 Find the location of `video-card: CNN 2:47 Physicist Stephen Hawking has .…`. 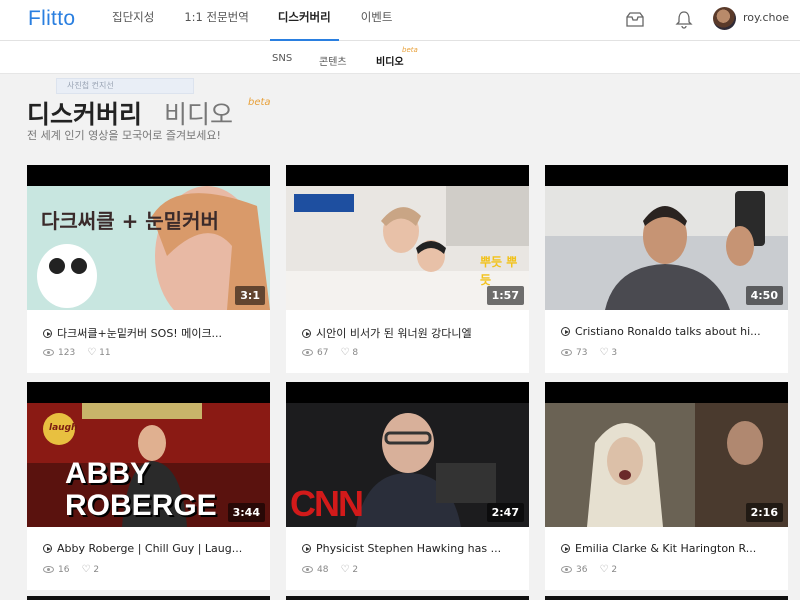

video-card: CNN 2:47 Physicist Stephen Hawking has .… is located at coordinates (407, 486).